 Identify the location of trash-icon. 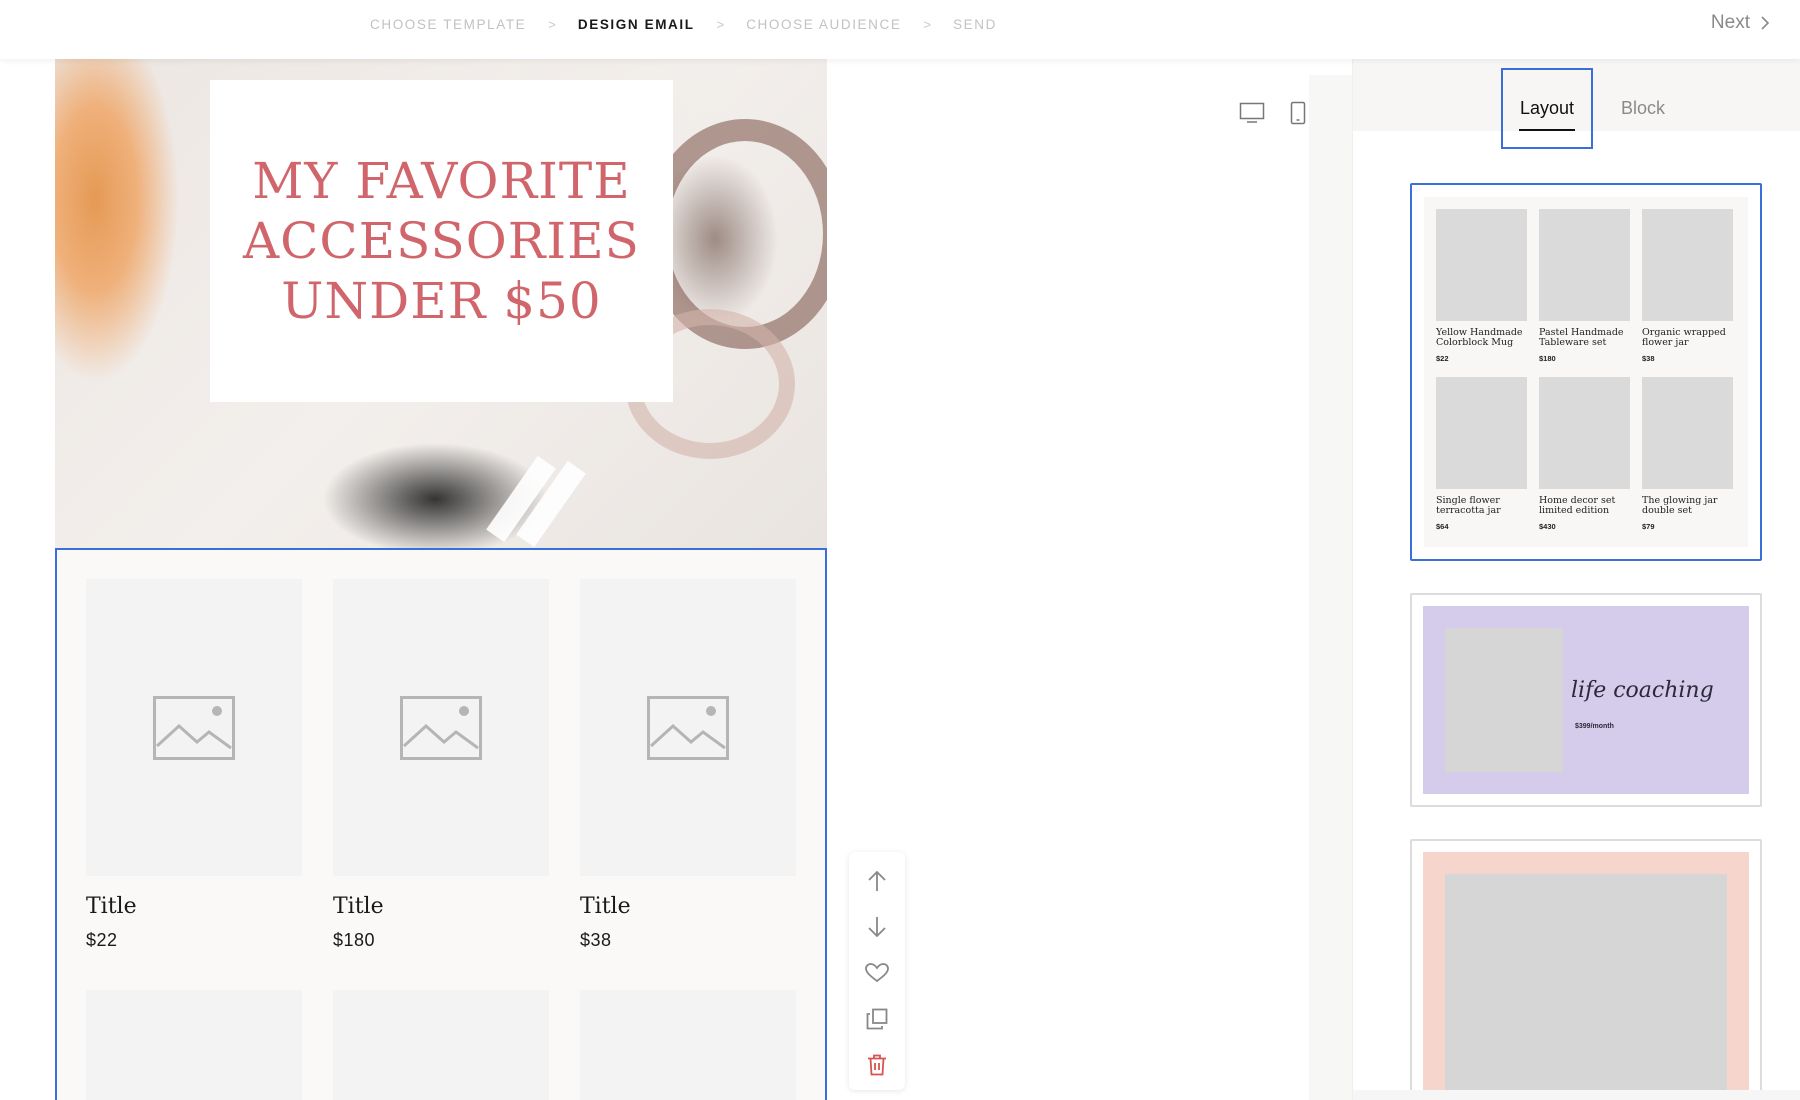
(877, 1065).